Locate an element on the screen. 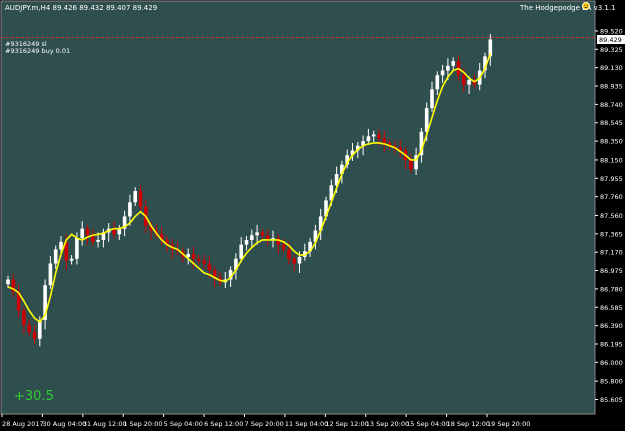  order-label-buy: #9316249 buy 0.01 is located at coordinates (37, 51).